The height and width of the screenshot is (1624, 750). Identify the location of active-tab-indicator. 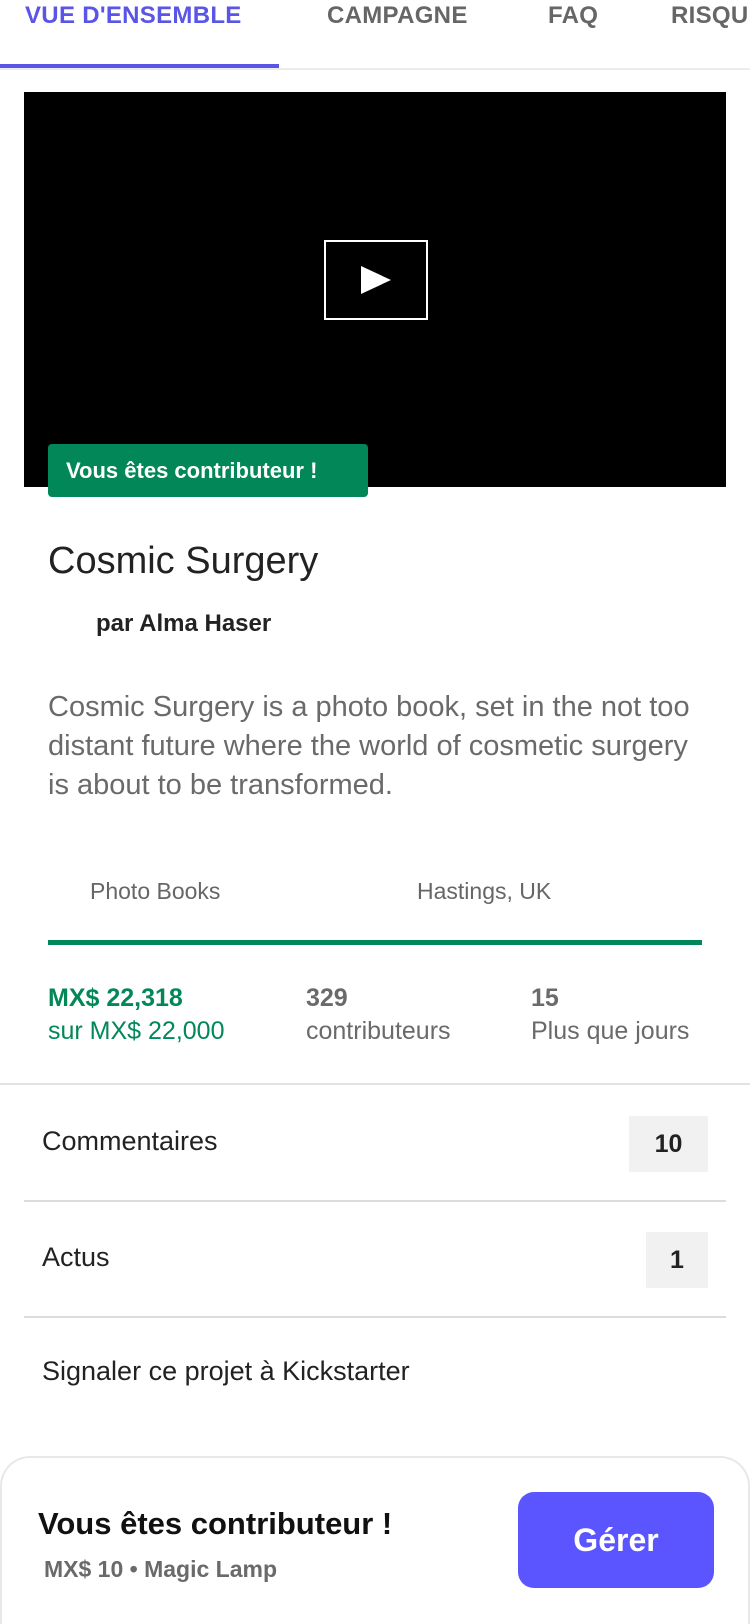
(139, 66).